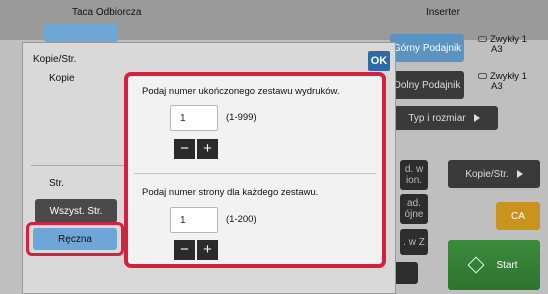 The width and height of the screenshot is (548, 294). Describe the element at coordinates (507, 265) in the screenshot. I see `start-label: Start` at that location.